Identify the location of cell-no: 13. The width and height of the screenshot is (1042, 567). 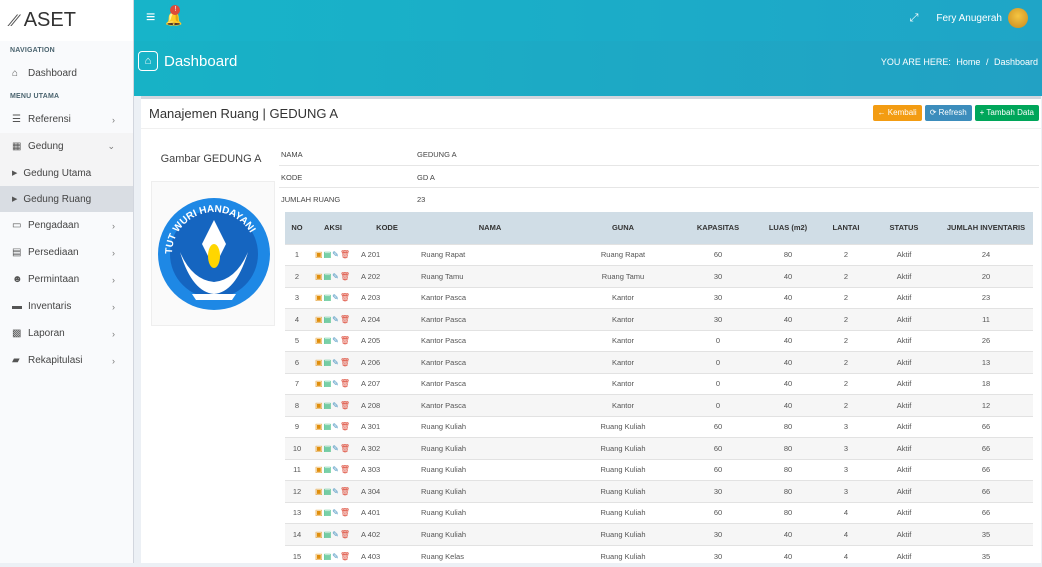
(297, 512).